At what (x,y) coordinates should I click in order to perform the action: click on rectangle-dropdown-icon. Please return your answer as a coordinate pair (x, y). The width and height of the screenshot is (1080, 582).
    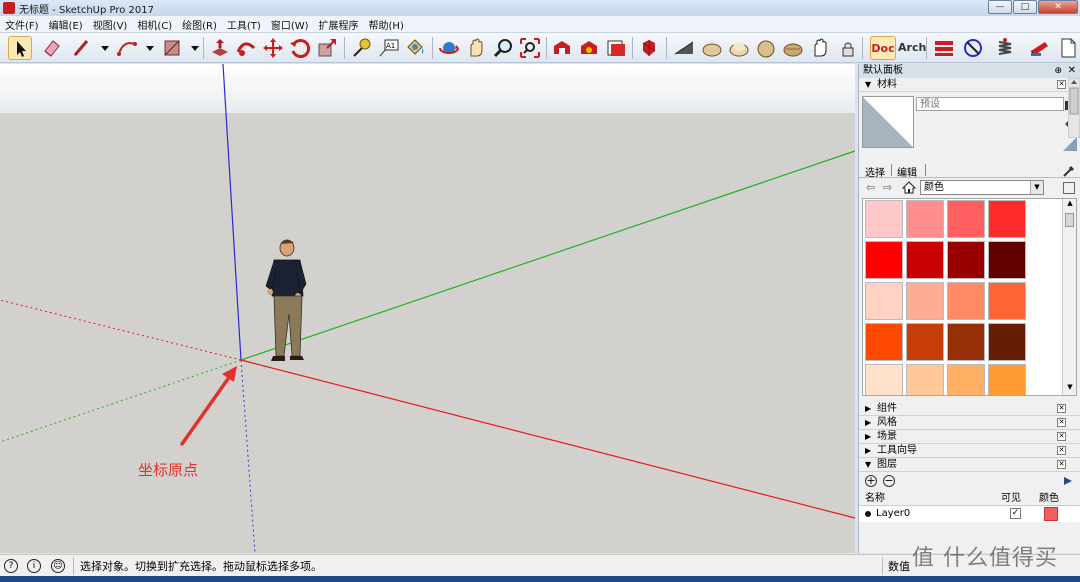
    Looking at the image, I should click on (191, 48).